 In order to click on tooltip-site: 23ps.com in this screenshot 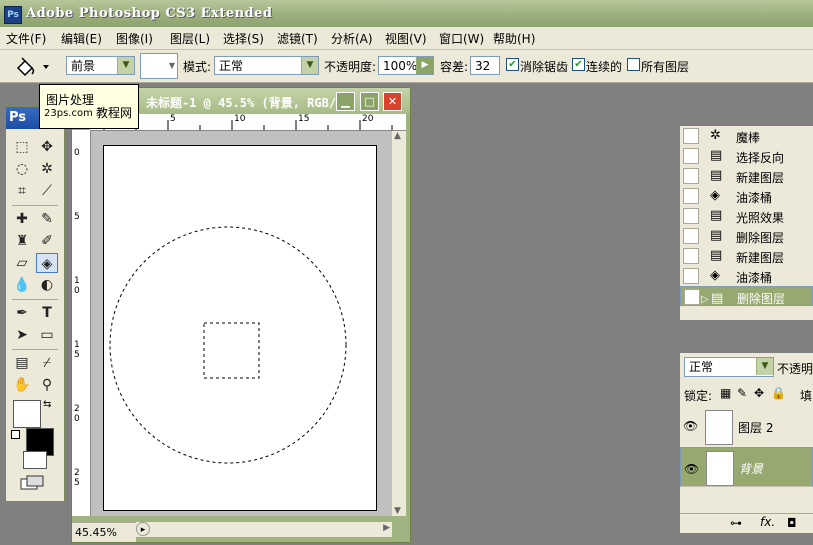, I will do `click(68, 113)`.